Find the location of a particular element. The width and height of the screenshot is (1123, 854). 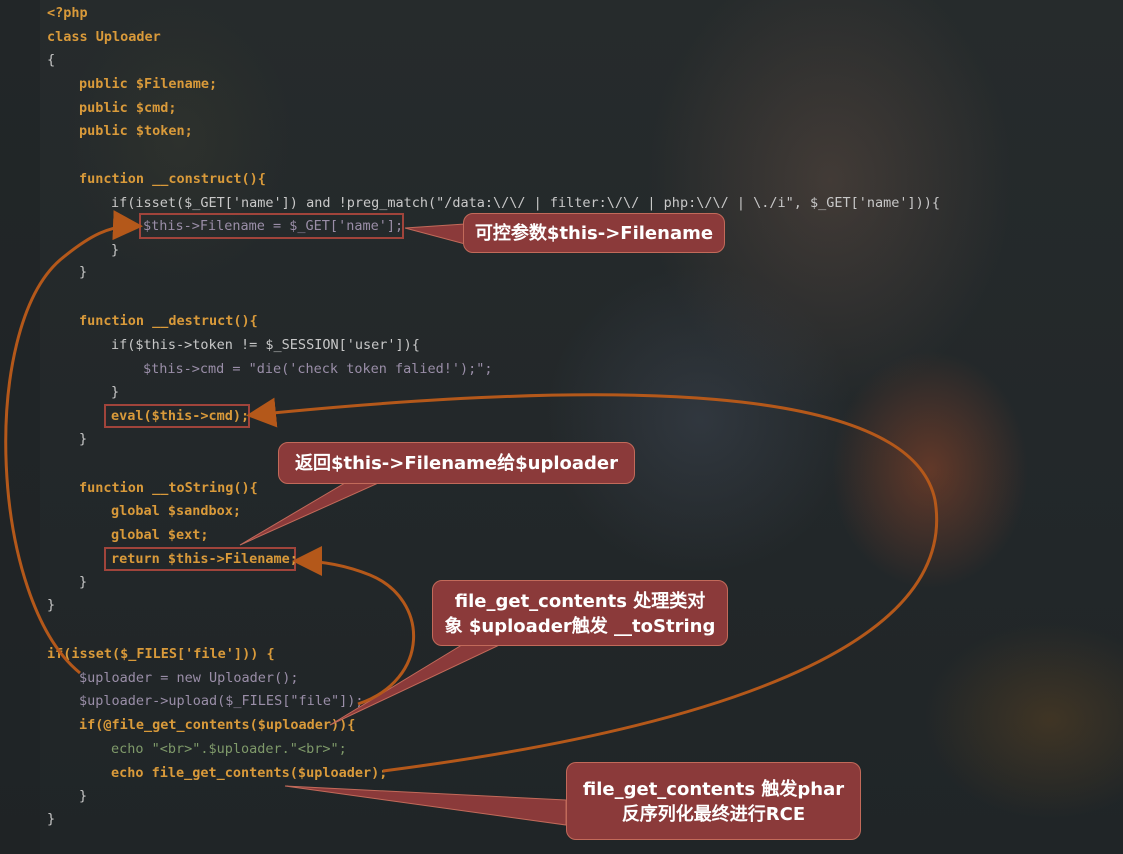

callout-controllable-param: 可控参数$this->Filename is located at coordinates (594, 233).